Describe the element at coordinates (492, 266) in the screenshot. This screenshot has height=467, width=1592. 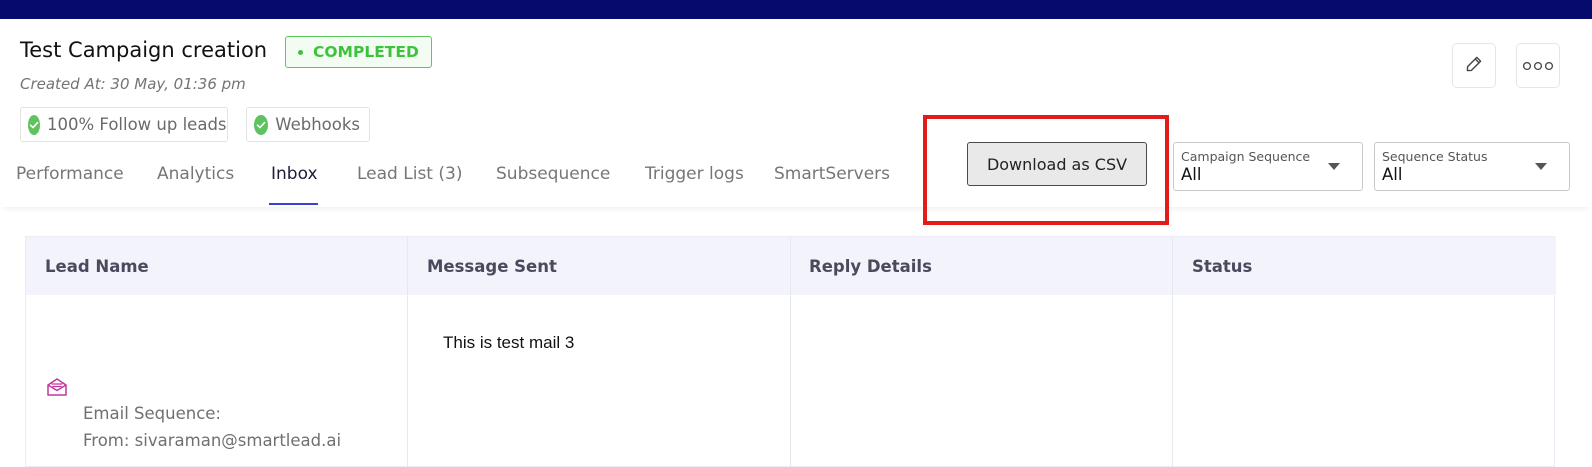
I see `column-header-message-sent: Message Sent` at that location.